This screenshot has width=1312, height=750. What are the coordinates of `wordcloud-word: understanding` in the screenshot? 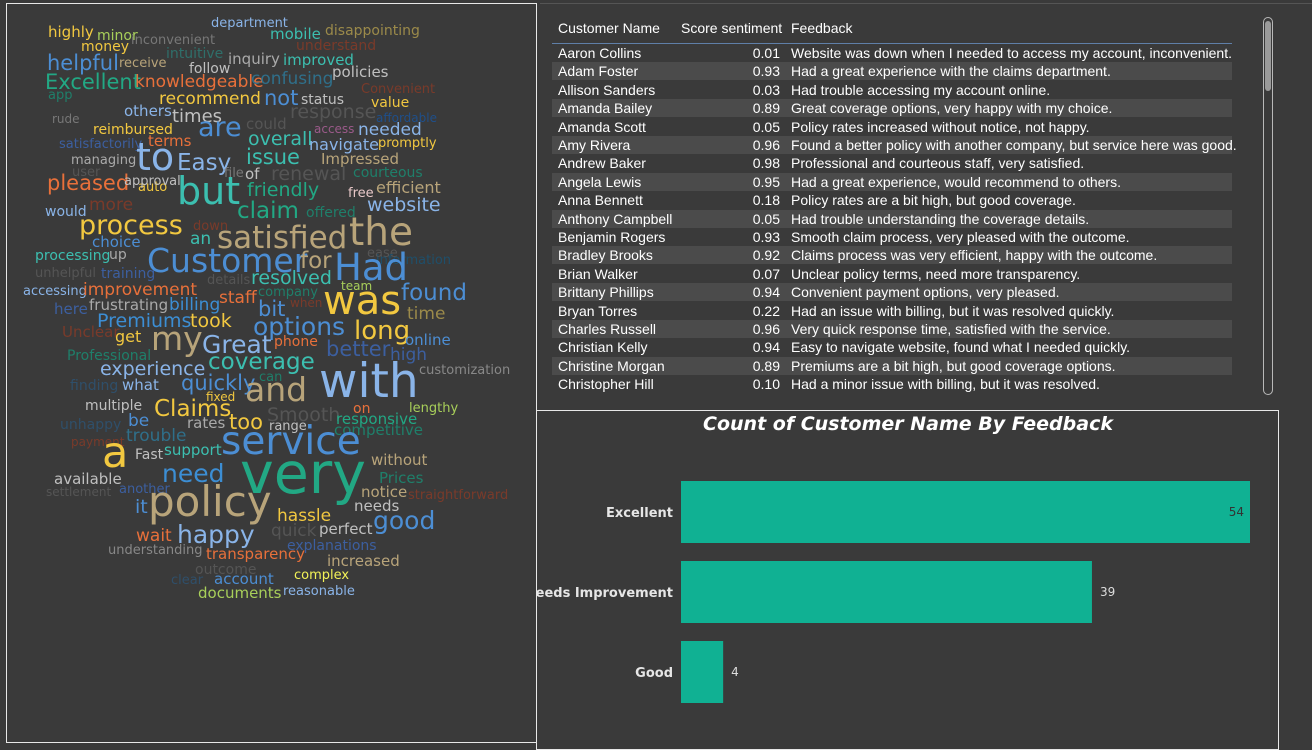 It's located at (155, 550).